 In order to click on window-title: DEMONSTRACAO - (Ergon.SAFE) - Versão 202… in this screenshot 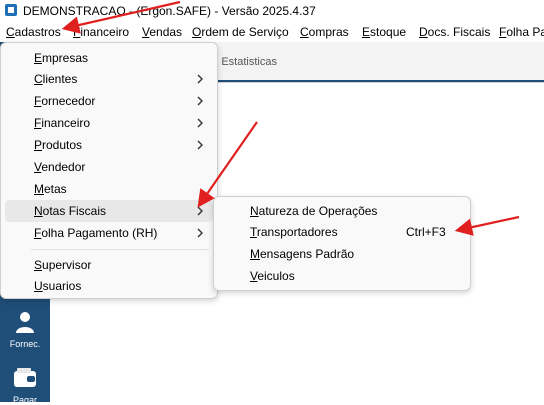, I will do `click(169, 11)`.